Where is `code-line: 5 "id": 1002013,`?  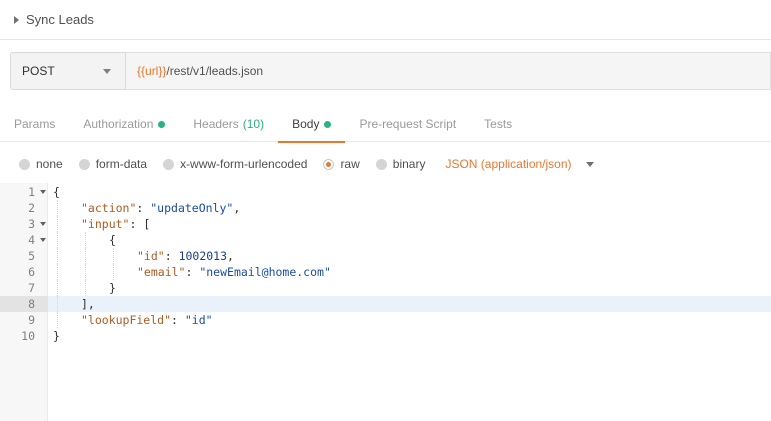
code-line: 5 "id": 1002013, is located at coordinates (385, 256).